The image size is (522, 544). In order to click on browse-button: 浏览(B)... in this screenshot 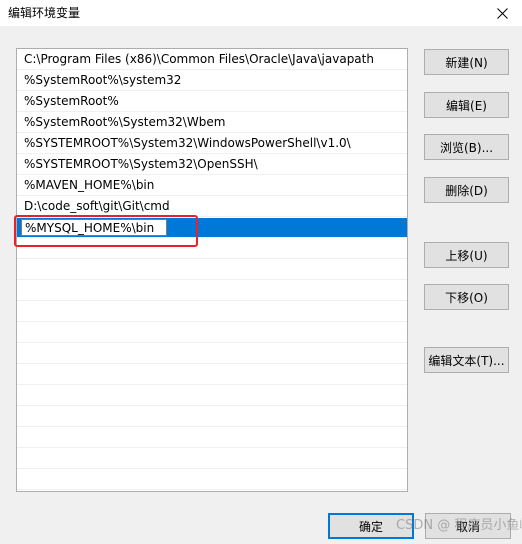, I will do `click(466, 147)`.